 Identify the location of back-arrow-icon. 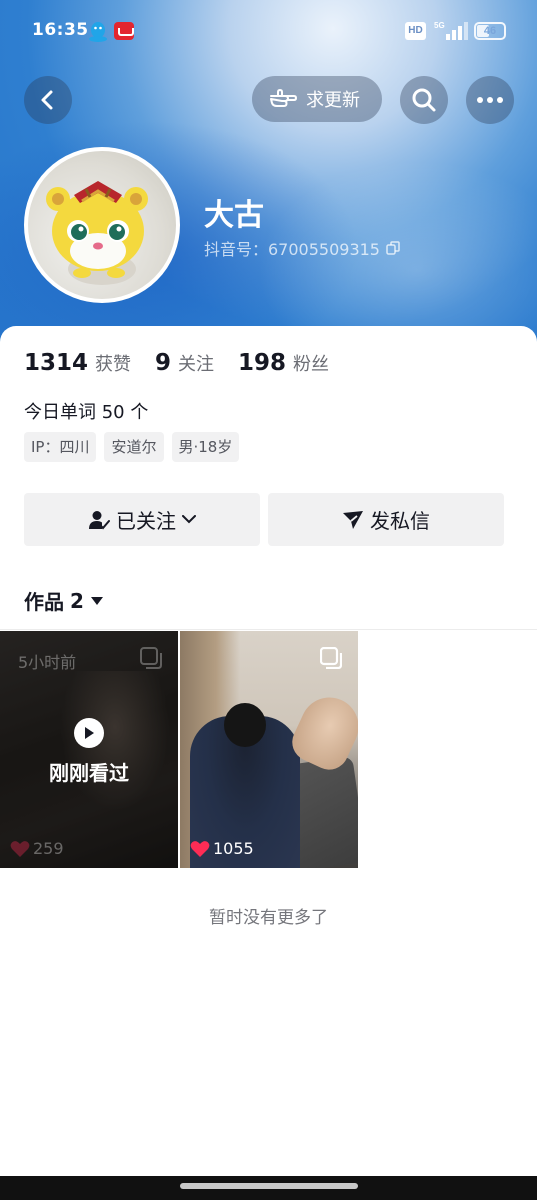
(47, 100).